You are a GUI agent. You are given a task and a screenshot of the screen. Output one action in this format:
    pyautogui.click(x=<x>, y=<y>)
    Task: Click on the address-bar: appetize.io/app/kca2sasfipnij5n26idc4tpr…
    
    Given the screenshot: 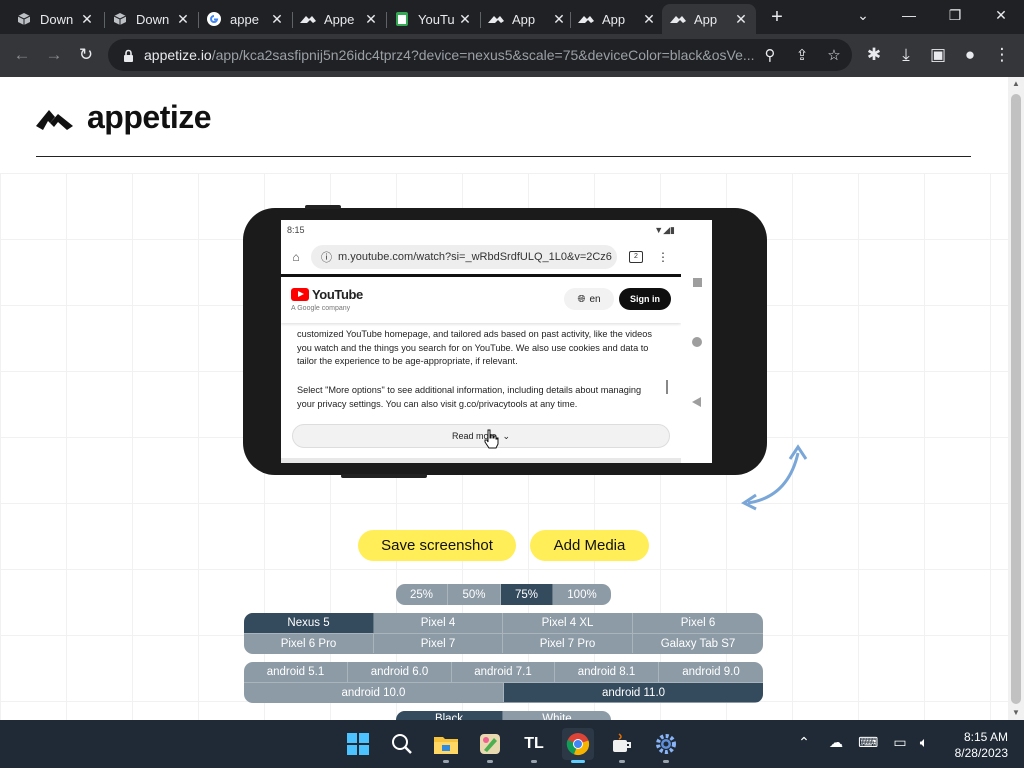 What is the action you would take?
    pyautogui.click(x=480, y=55)
    